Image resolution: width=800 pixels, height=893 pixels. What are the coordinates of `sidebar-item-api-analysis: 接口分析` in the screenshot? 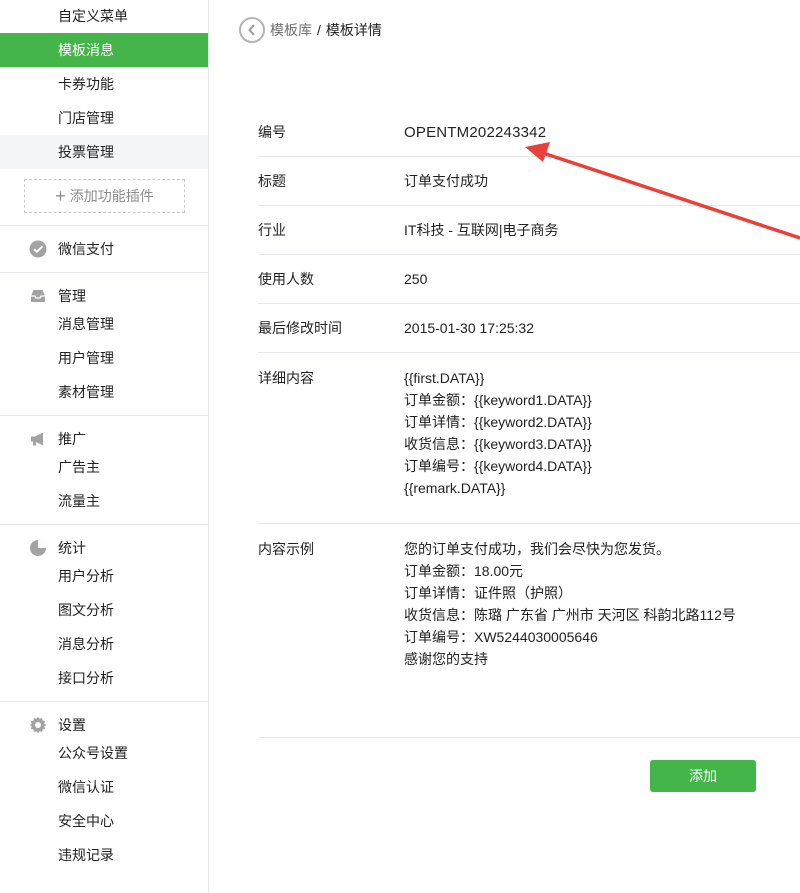 It's located at (104, 678).